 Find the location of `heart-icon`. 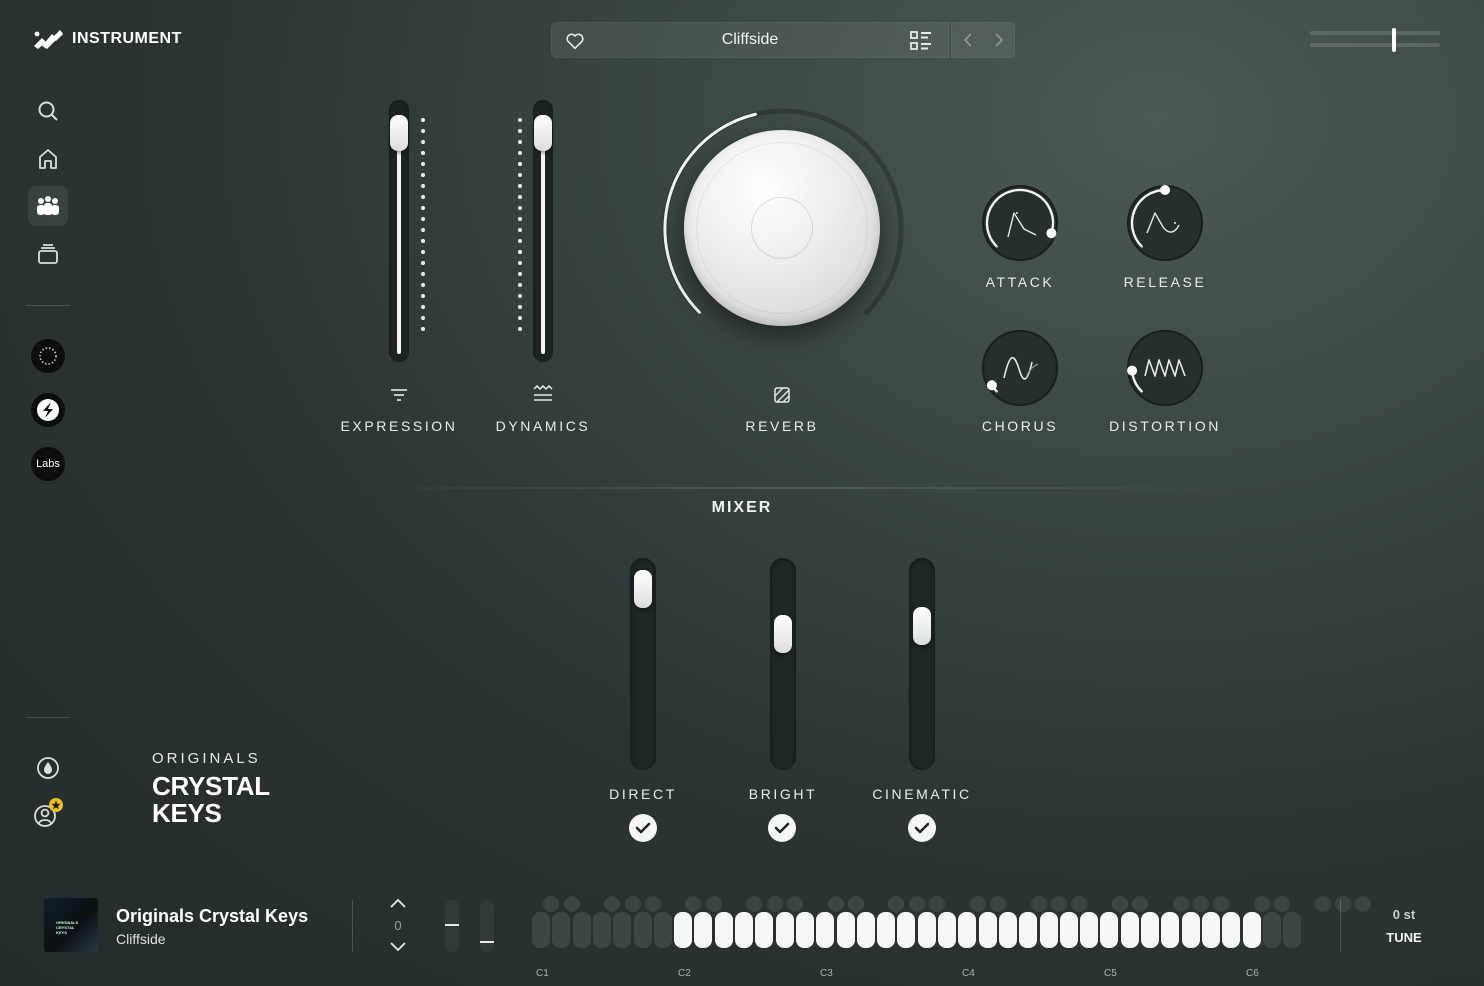

heart-icon is located at coordinates (575, 41).